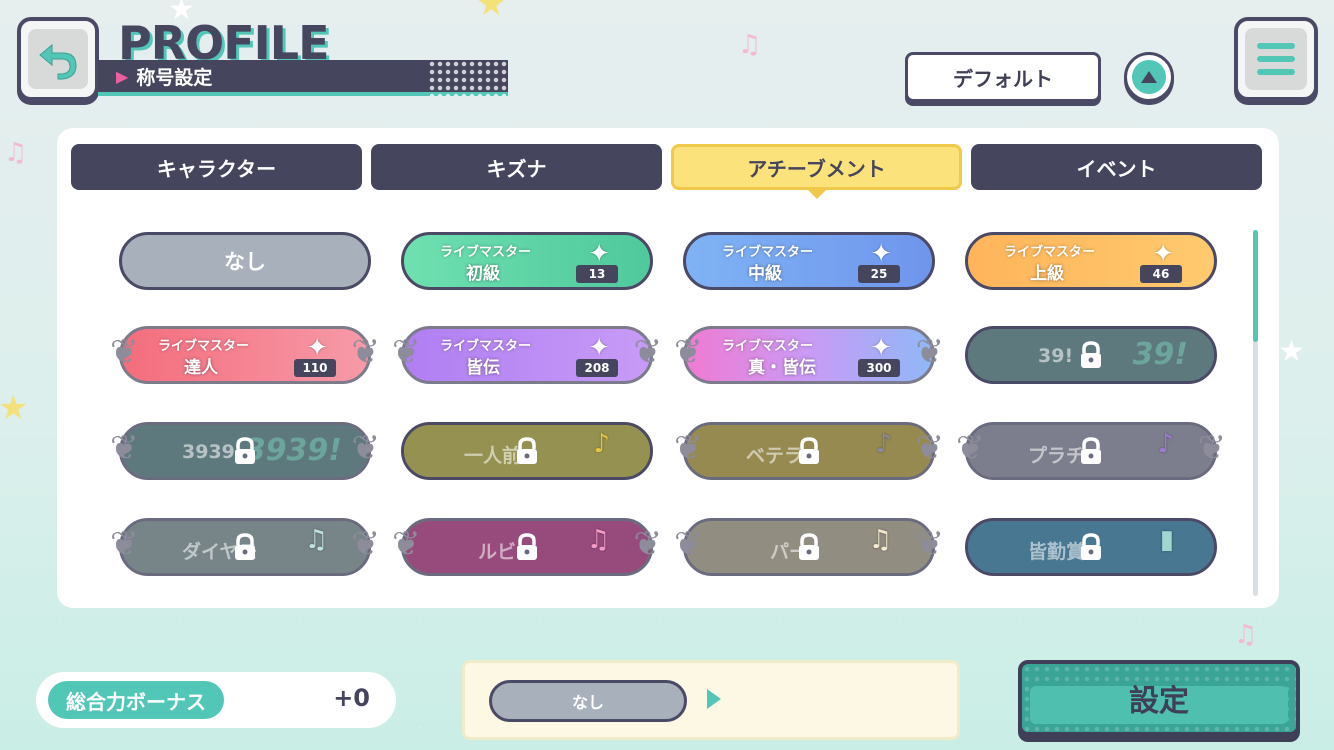  I want to click on tab-achievement: アチーブメント, so click(816, 171).